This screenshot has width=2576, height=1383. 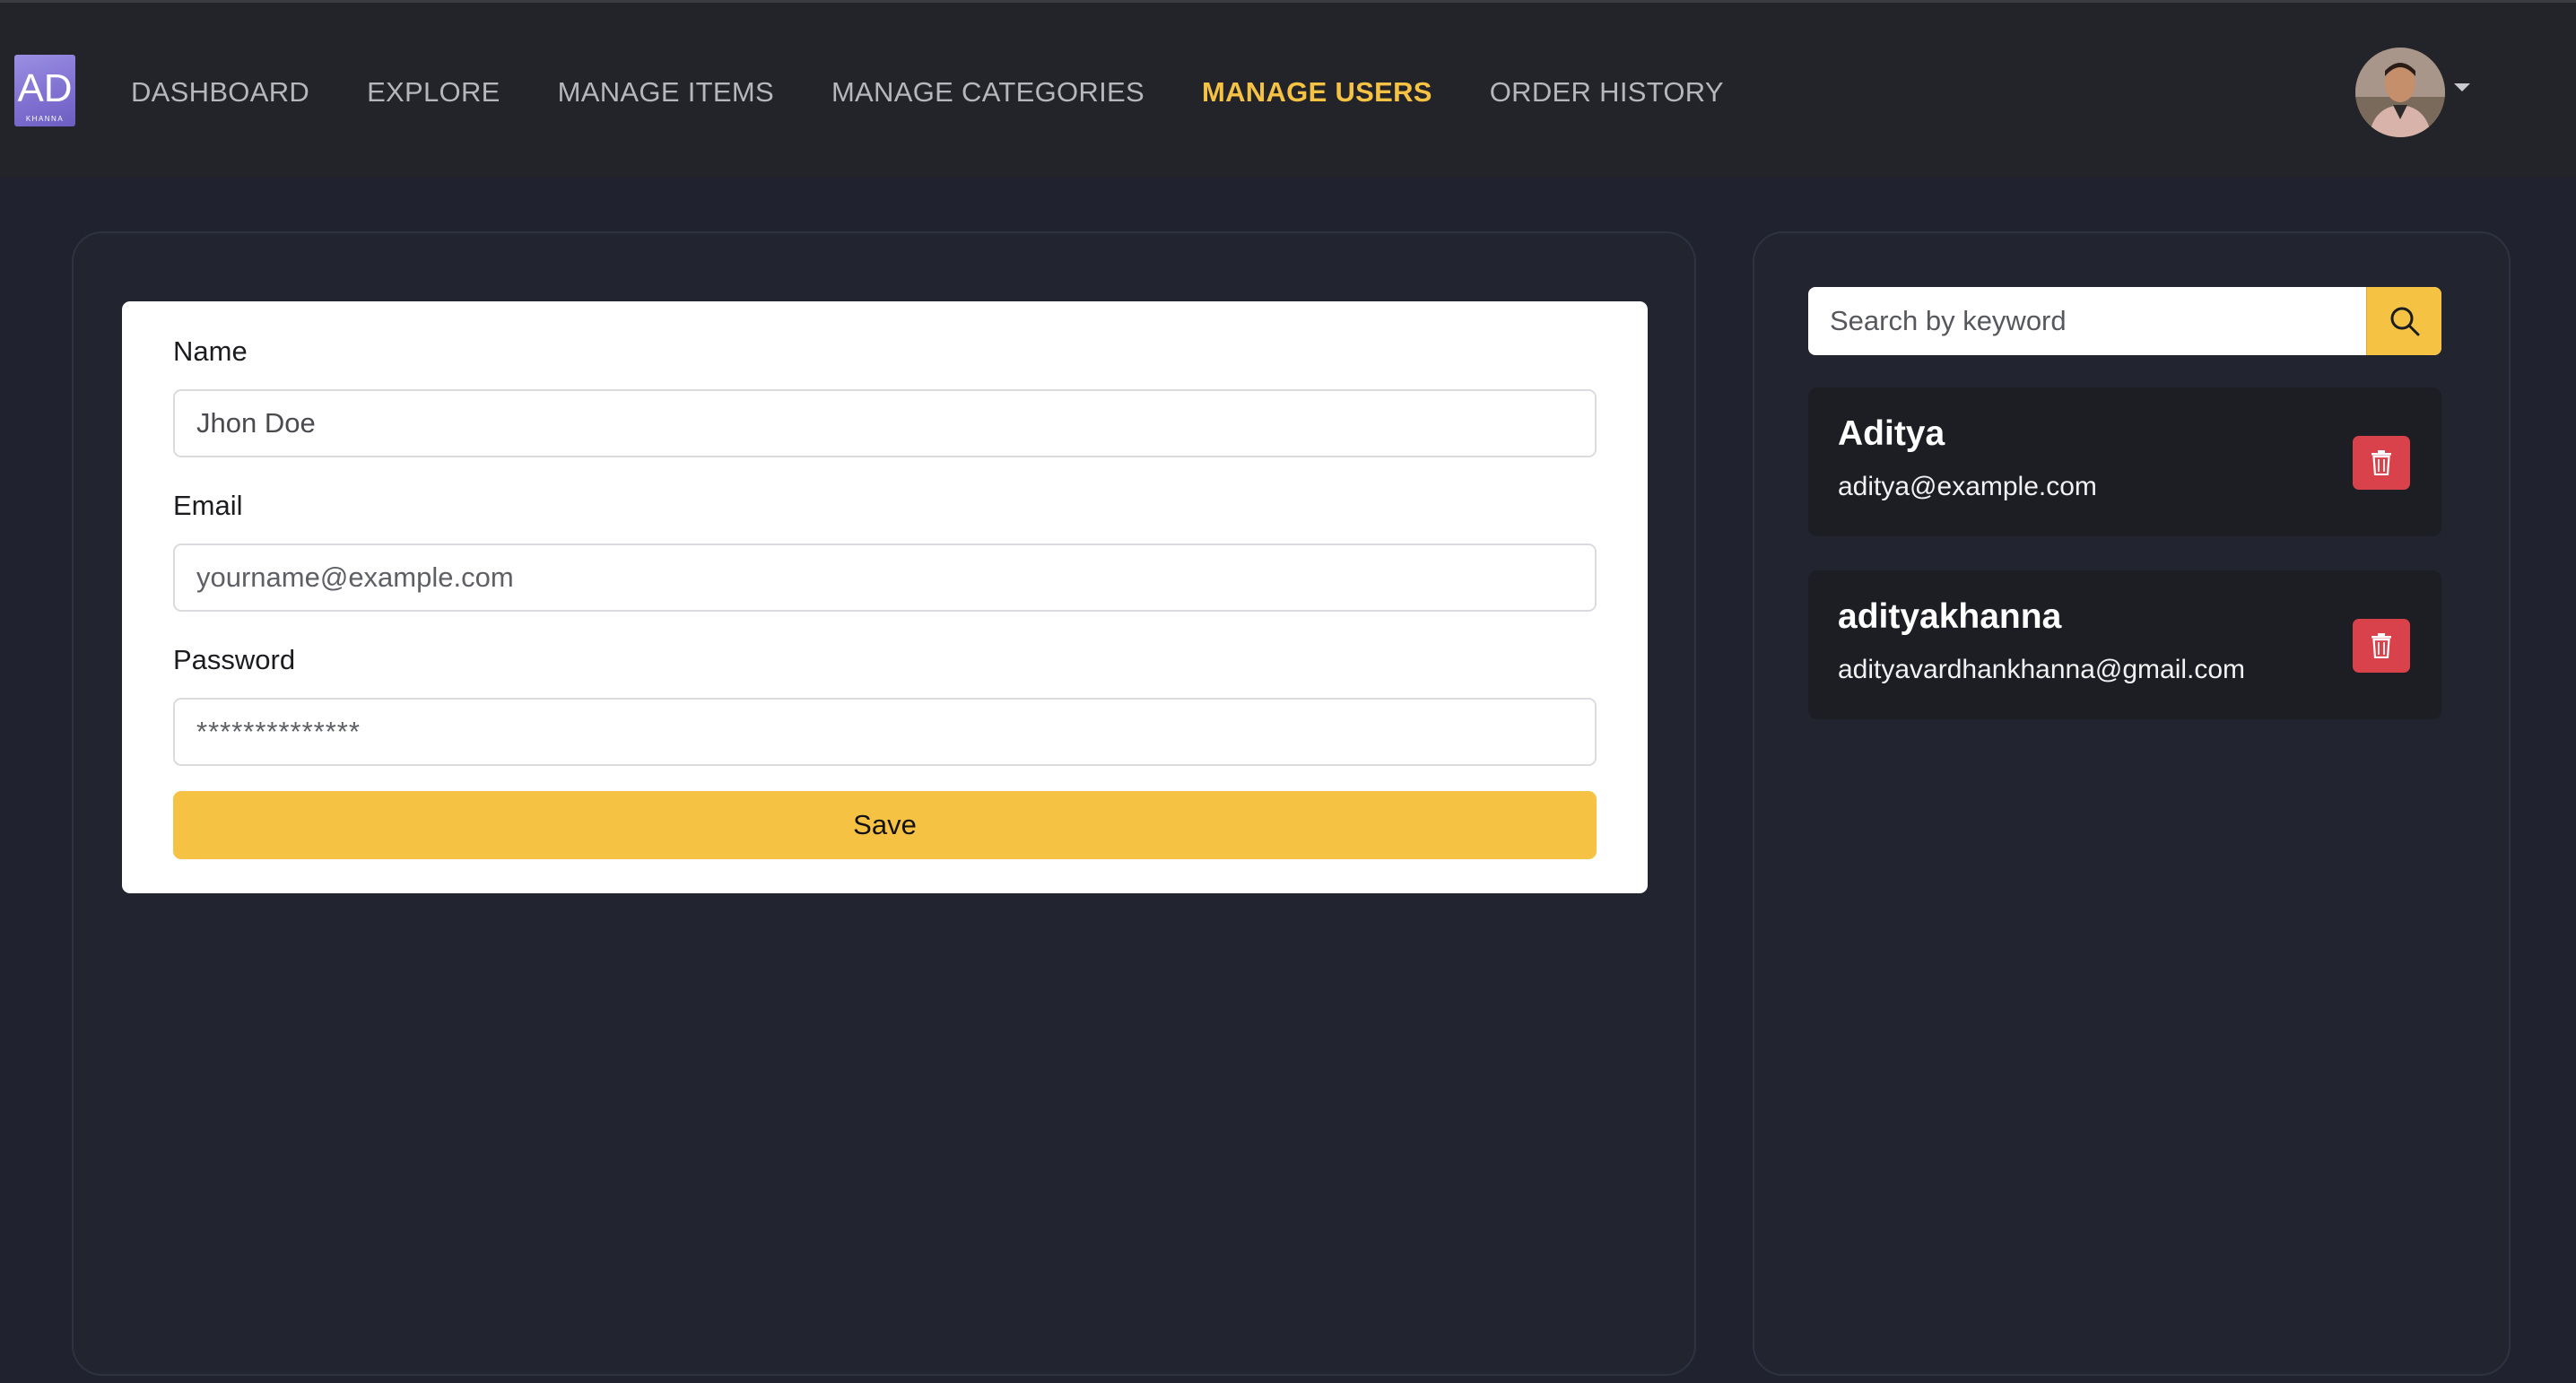 What do you see at coordinates (1950, 616) in the screenshot?
I see `user-name: adityakhanna` at bounding box center [1950, 616].